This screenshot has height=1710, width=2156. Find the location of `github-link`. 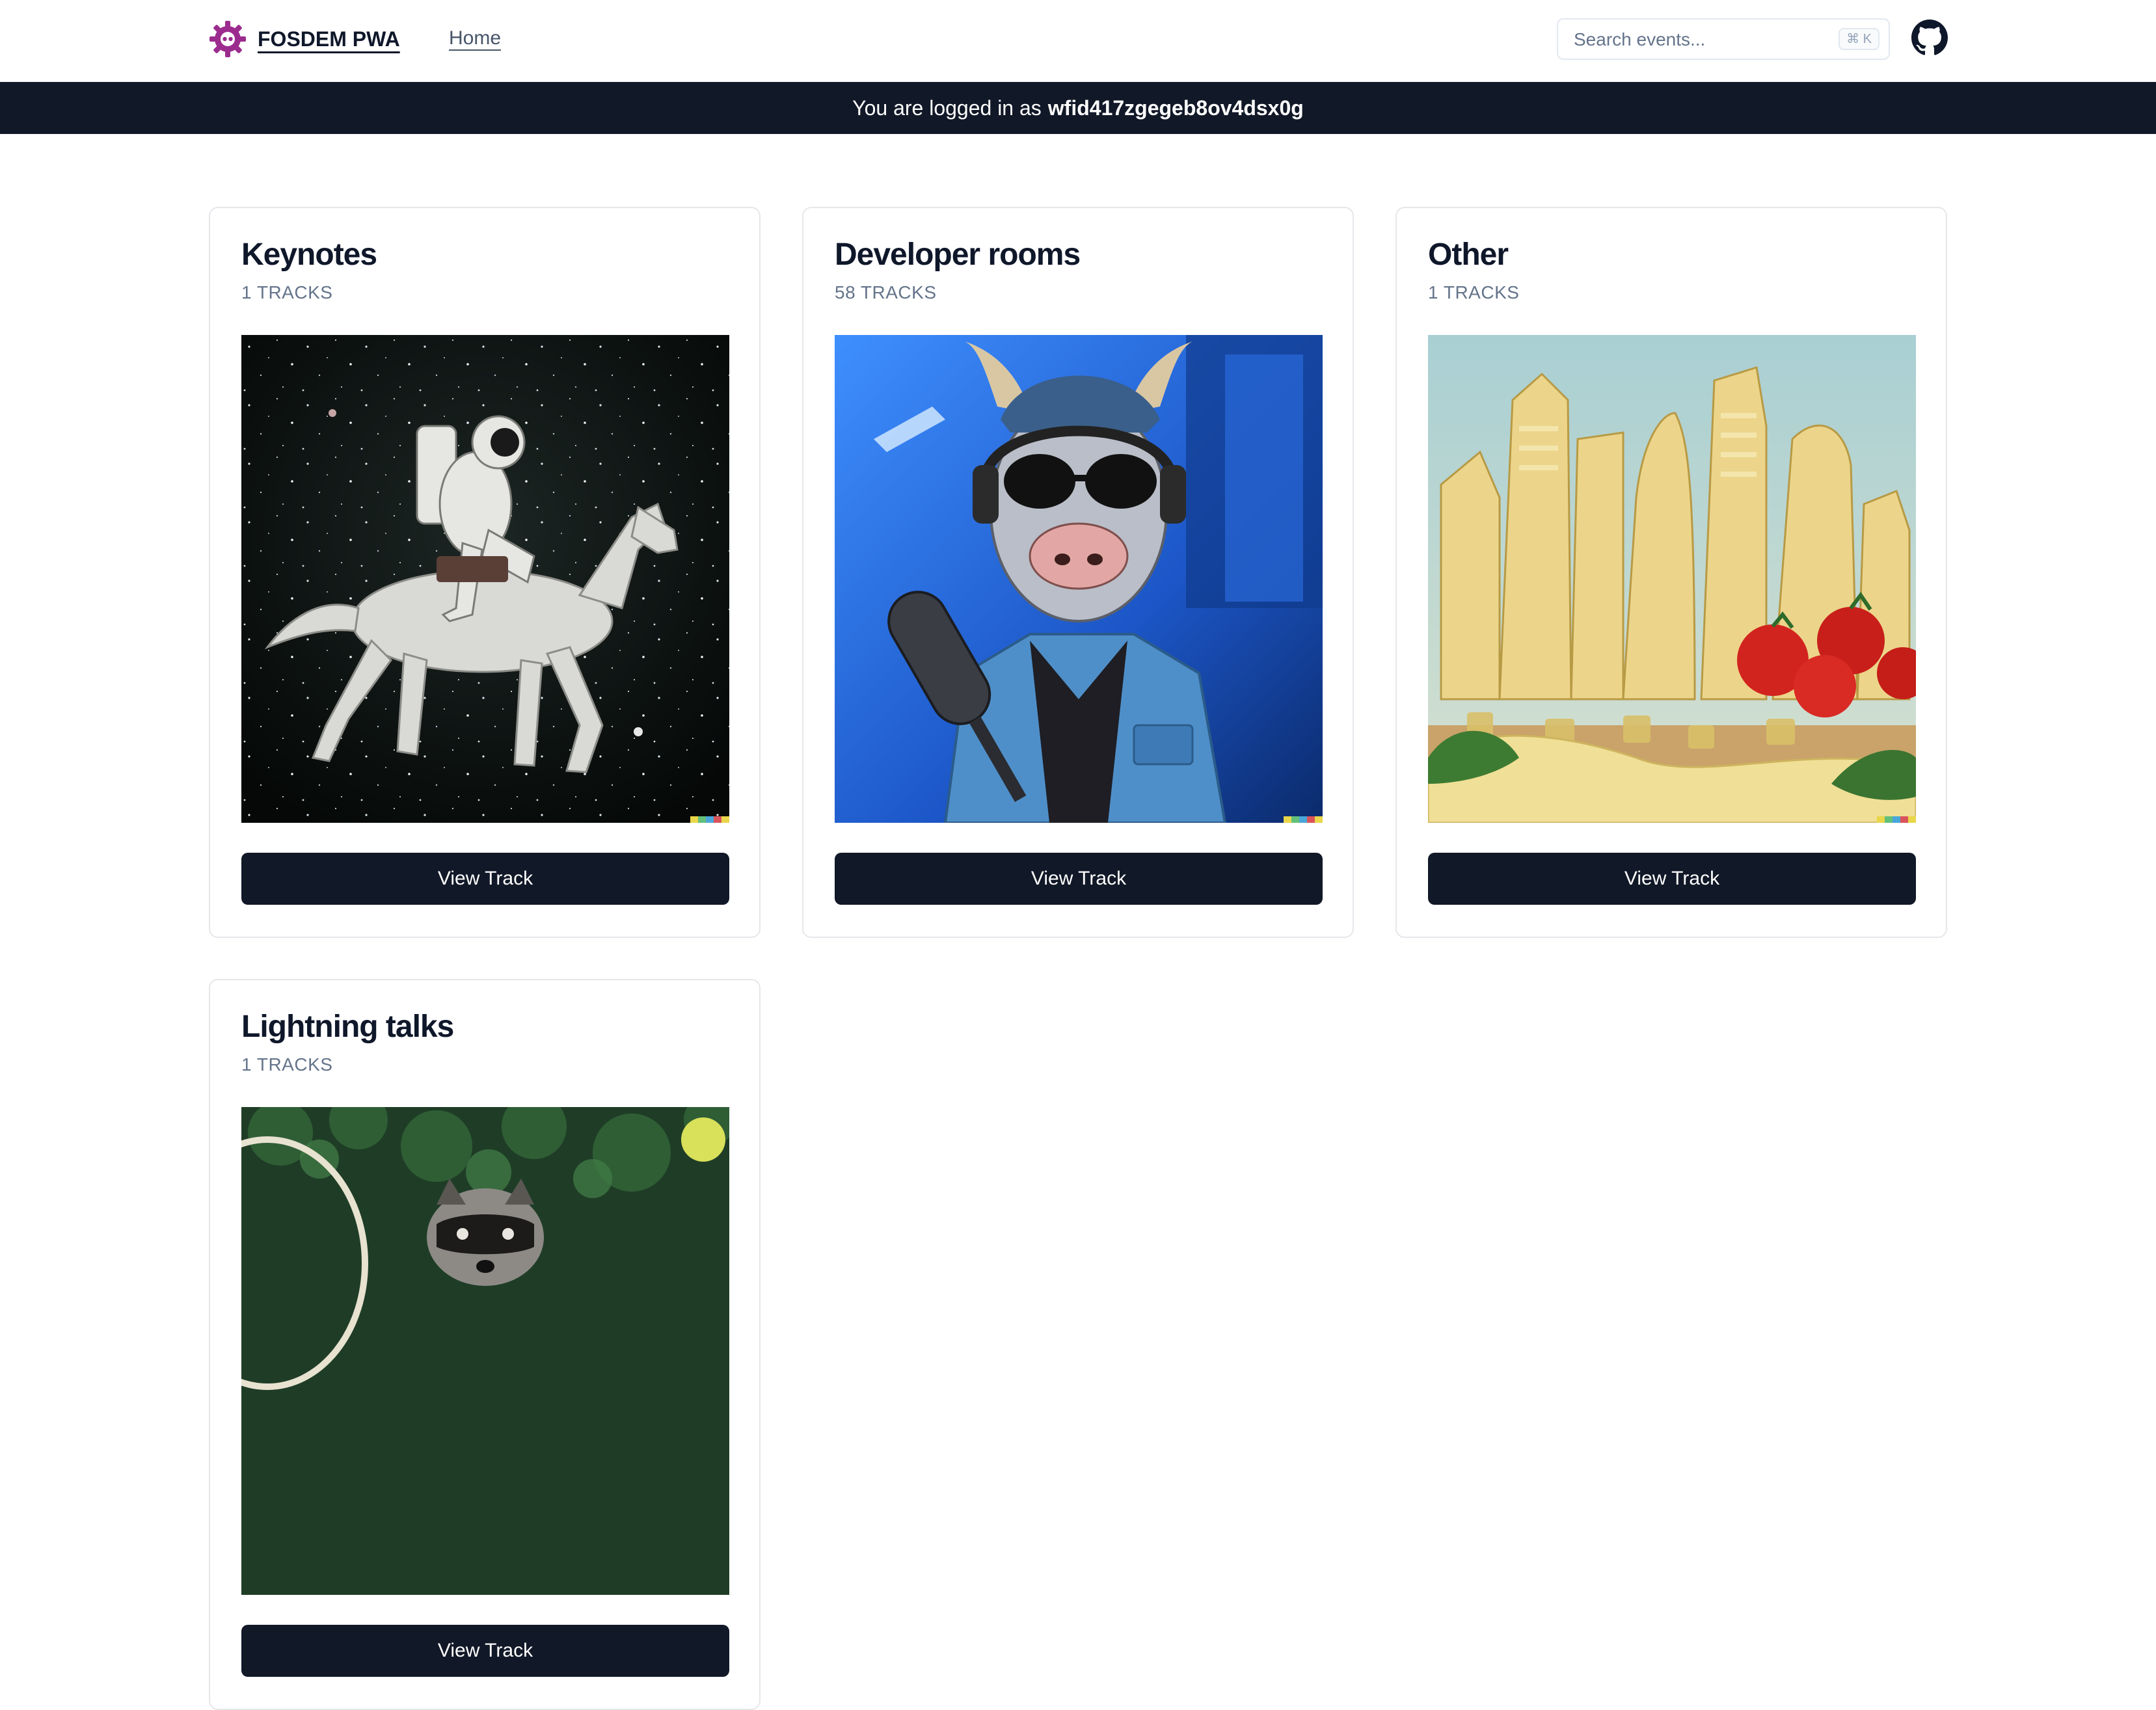

github-link is located at coordinates (1929, 38).